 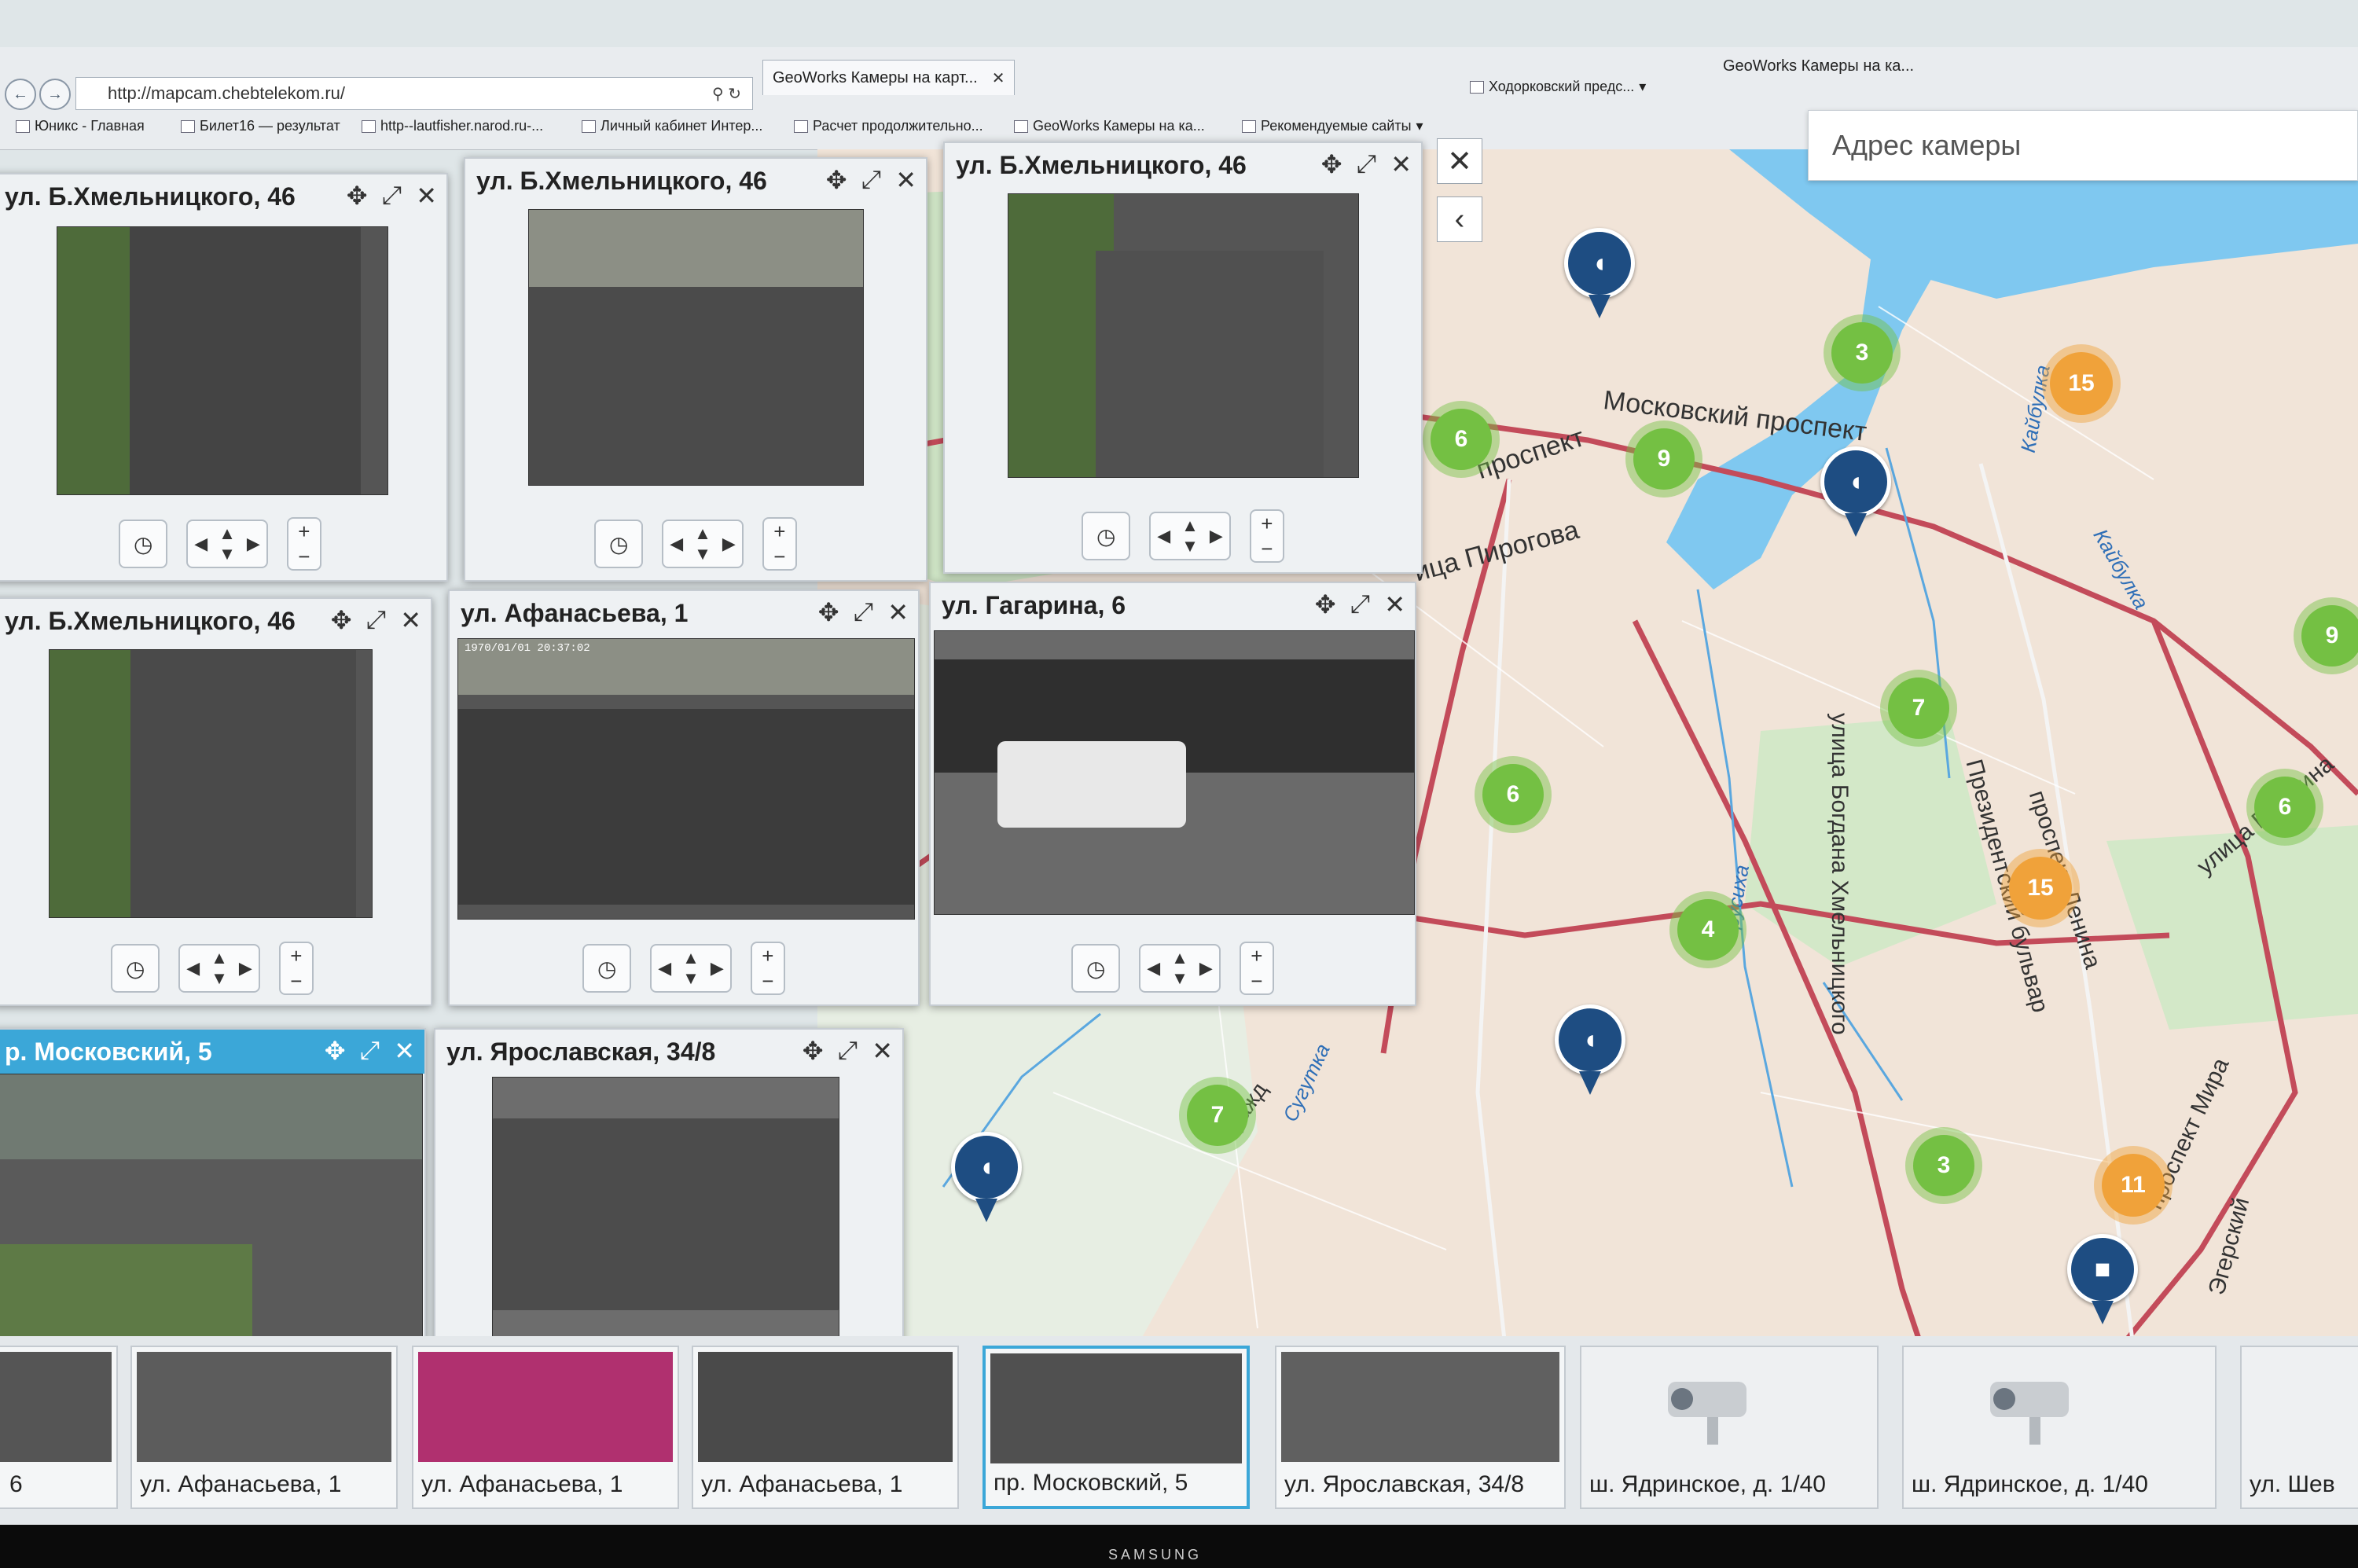 What do you see at coordinates (998, 78) in the screenshot?
I see `close-tab-icon: ✕` at bounding box center [998, 78].